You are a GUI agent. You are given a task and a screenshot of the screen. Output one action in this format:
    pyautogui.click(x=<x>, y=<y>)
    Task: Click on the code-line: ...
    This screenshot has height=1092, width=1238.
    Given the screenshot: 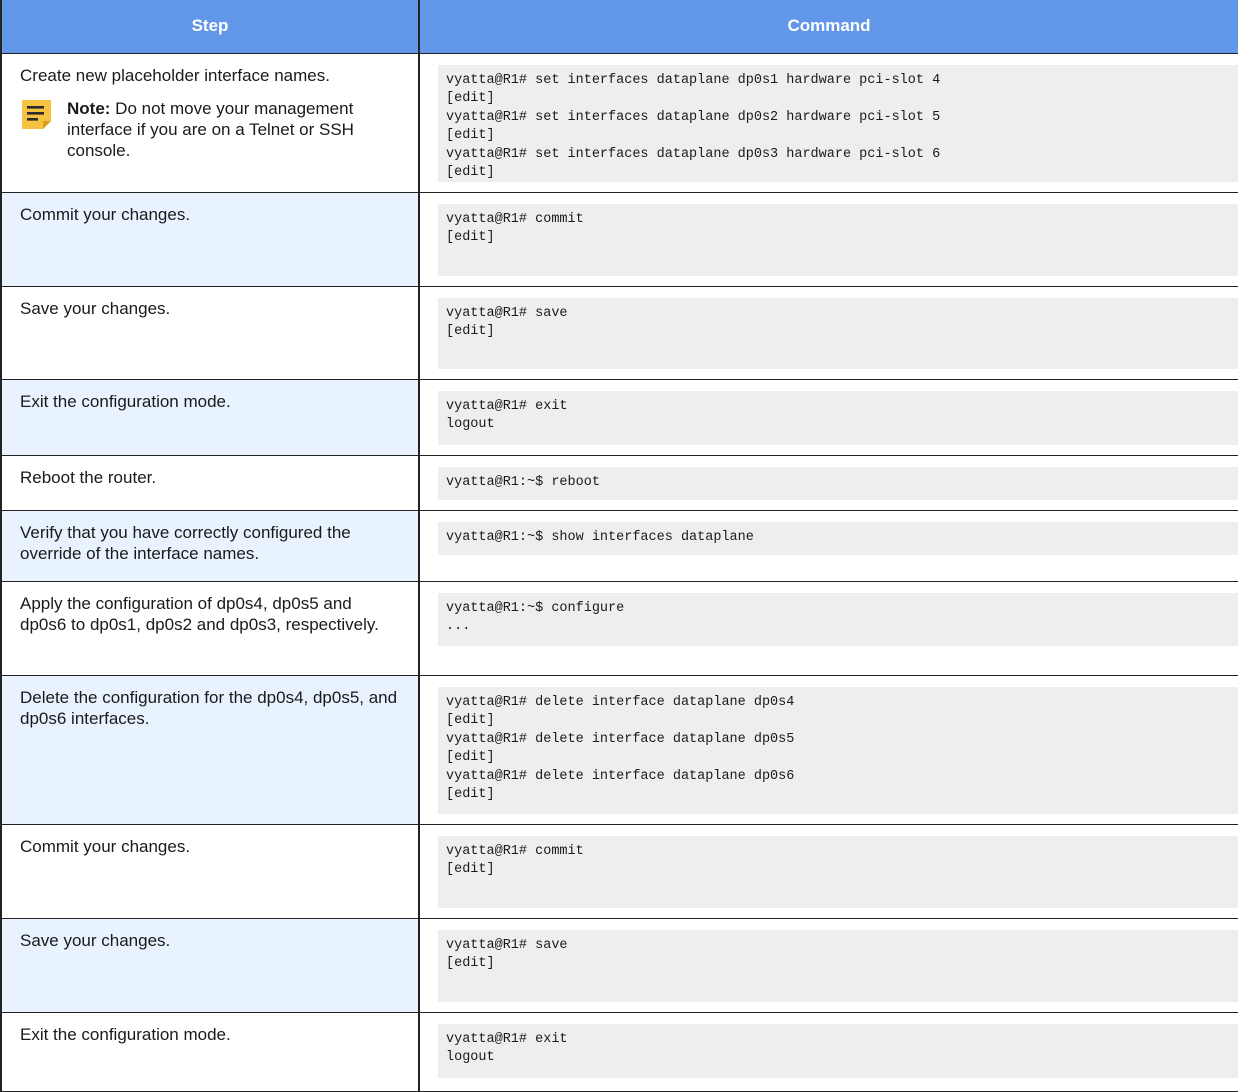 What is the action you would take?
    pyautogui.click(x=458, y=626)
    